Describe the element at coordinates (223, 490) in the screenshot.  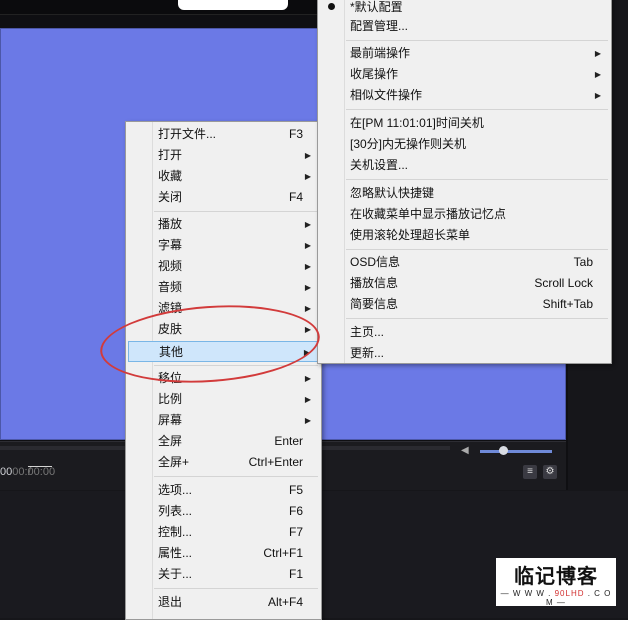
I see `menu-item-options: 选项... F5` at that location.